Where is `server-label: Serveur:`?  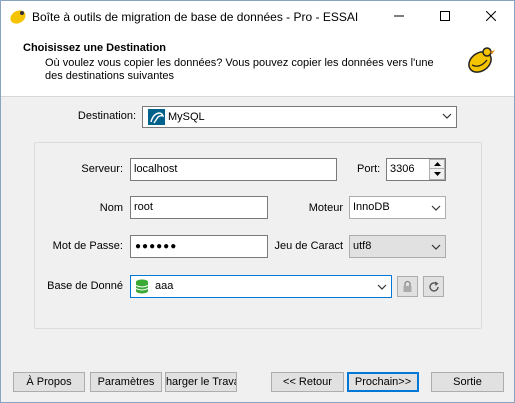 server-label: Serveur: is located at coordinates (102, 169).